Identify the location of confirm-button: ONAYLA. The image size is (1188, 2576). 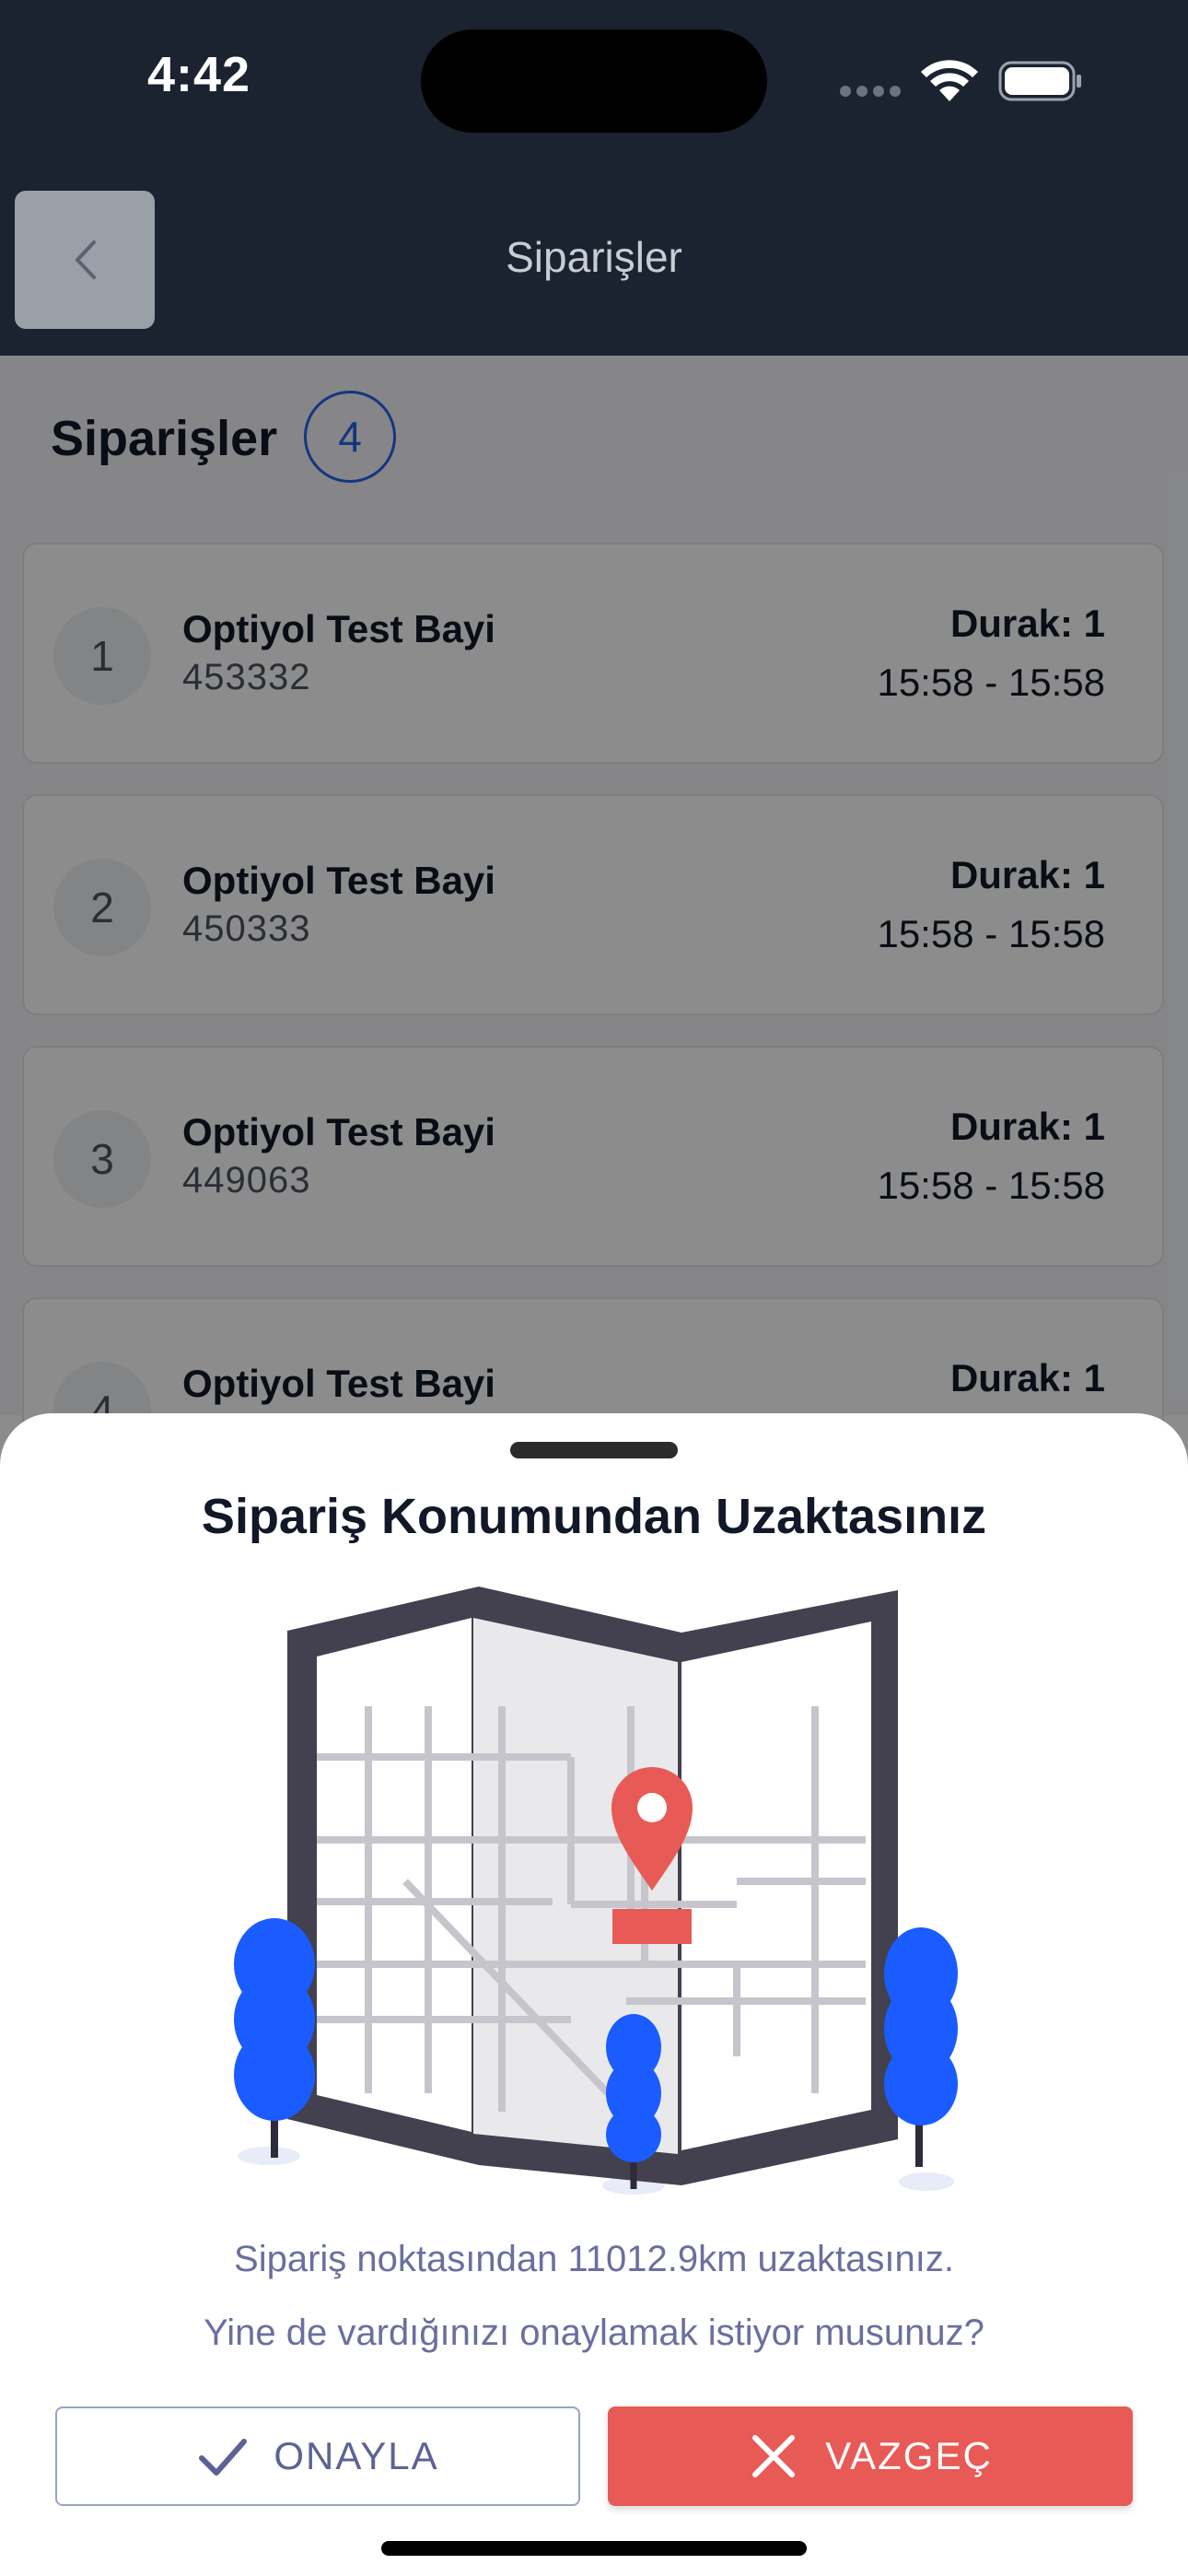
(317, 2456).